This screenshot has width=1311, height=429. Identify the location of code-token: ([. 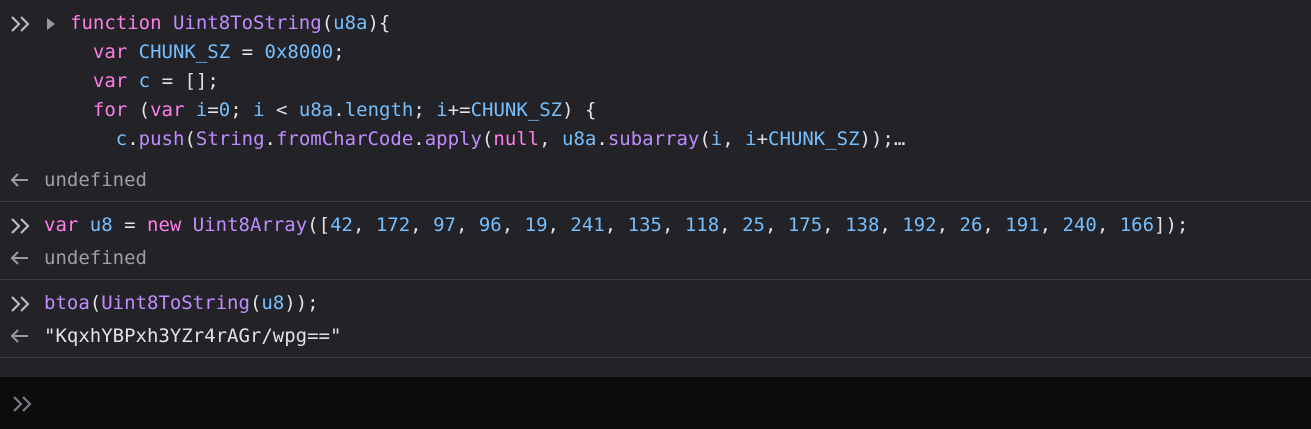
(319, 225).